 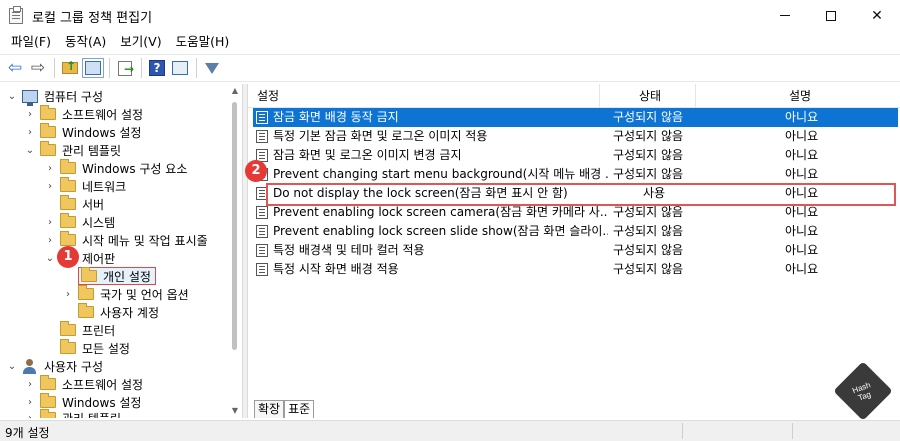 I want to click on tab-extended: 확장, so click(x=269, y=409).